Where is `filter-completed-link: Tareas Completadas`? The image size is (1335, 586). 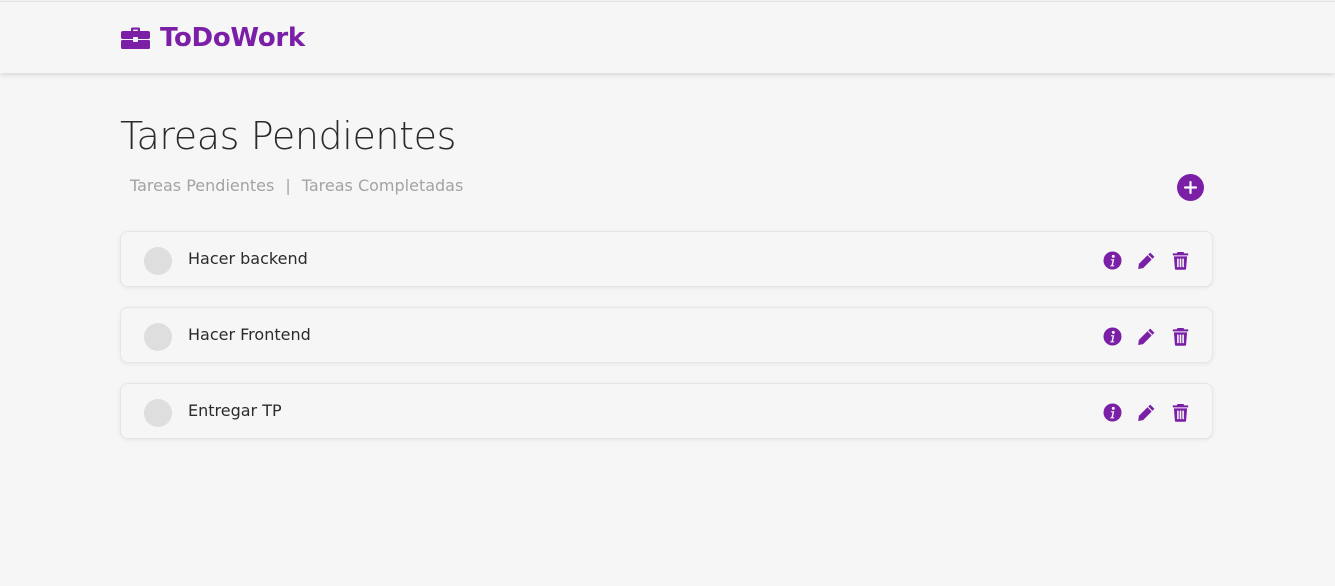
filter-completed-link: Tareas Completadas is located at coordinates (383, 185).